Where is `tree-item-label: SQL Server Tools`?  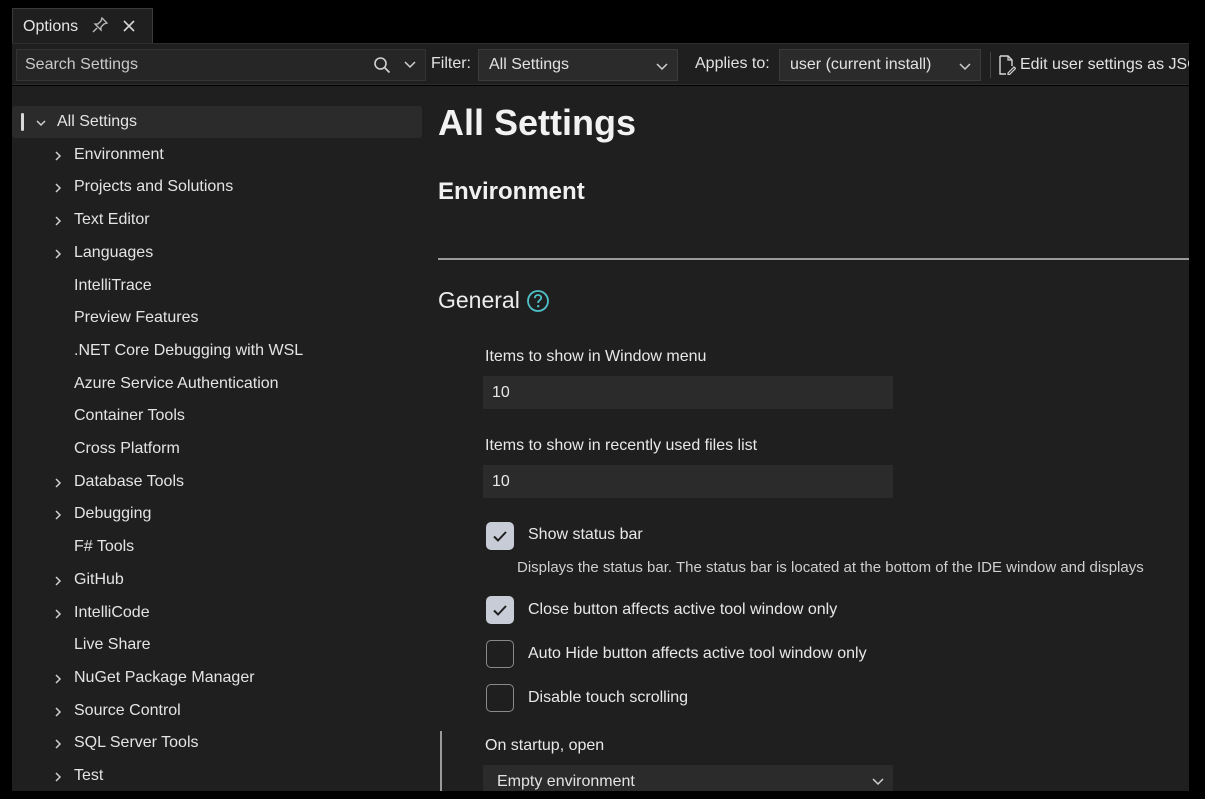
tree-item-label: SQL Server Tools is located at coordinates (136, 743).